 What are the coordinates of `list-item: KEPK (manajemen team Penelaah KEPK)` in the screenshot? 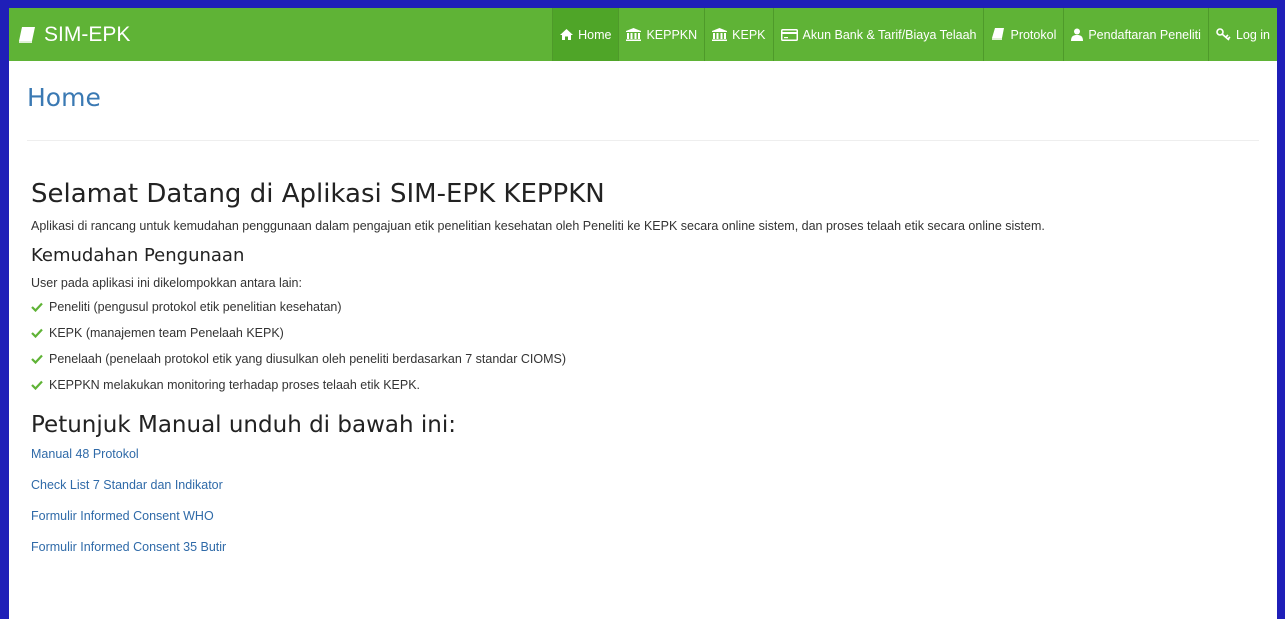 It's located at (645, 332).